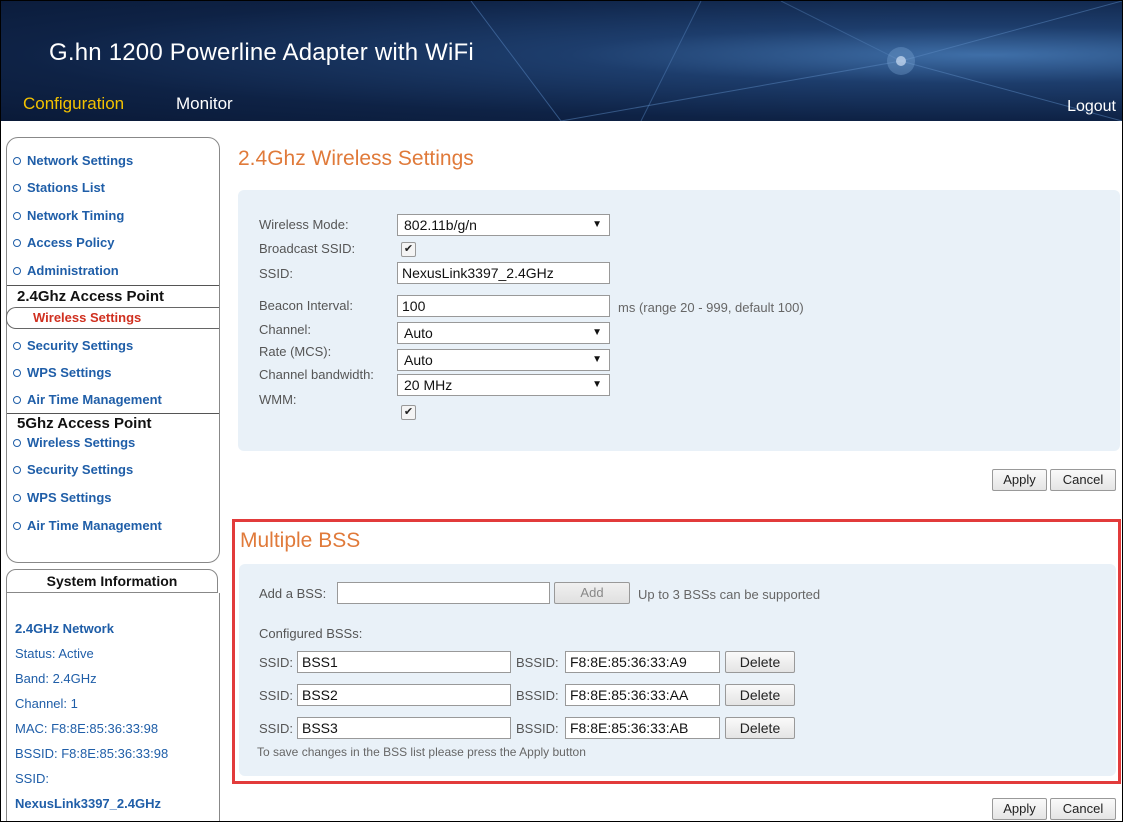 Image resolution: width=1123 pixels, height=822 pixels. Describe the element at coordinates (90, 296) in the screenshot. I see `sidebar-heading-24ghz: 2.4Ghz Access Point` at that location.